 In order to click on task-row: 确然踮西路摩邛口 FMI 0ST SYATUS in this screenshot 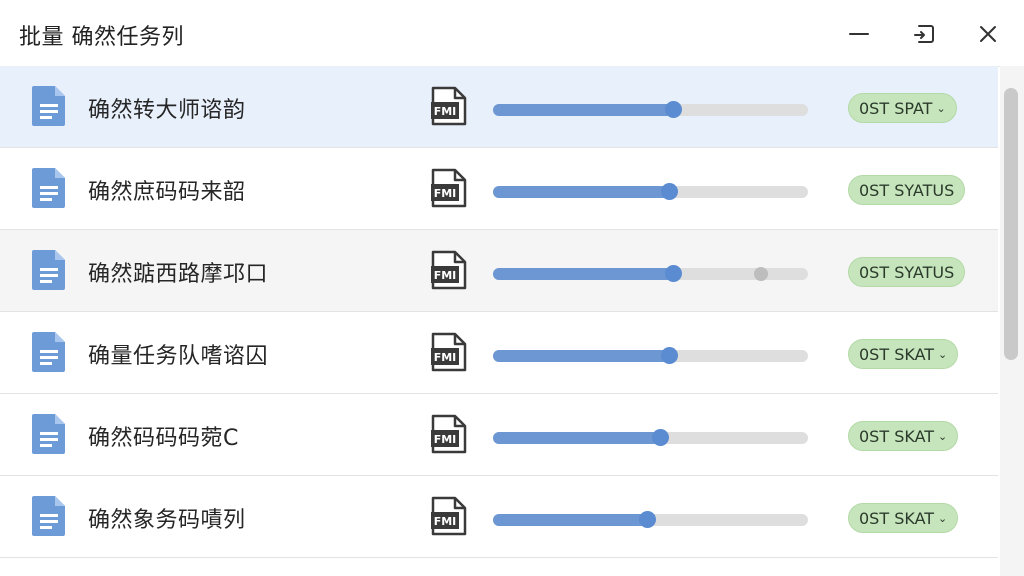, I will do `click(499, 271)`.